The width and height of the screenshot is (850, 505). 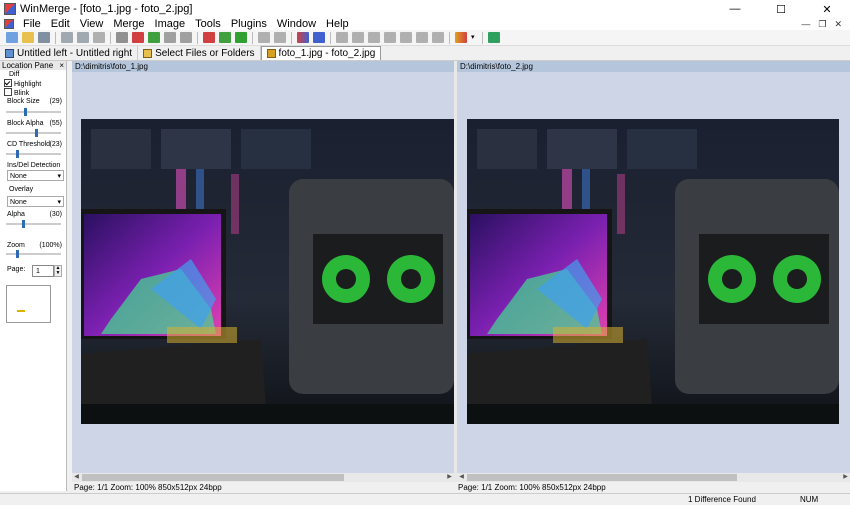 What do you see at coordinates (21, 189) in the screenshot?
I see `overlay-label: Overlay` at bounding box center [21, 189].